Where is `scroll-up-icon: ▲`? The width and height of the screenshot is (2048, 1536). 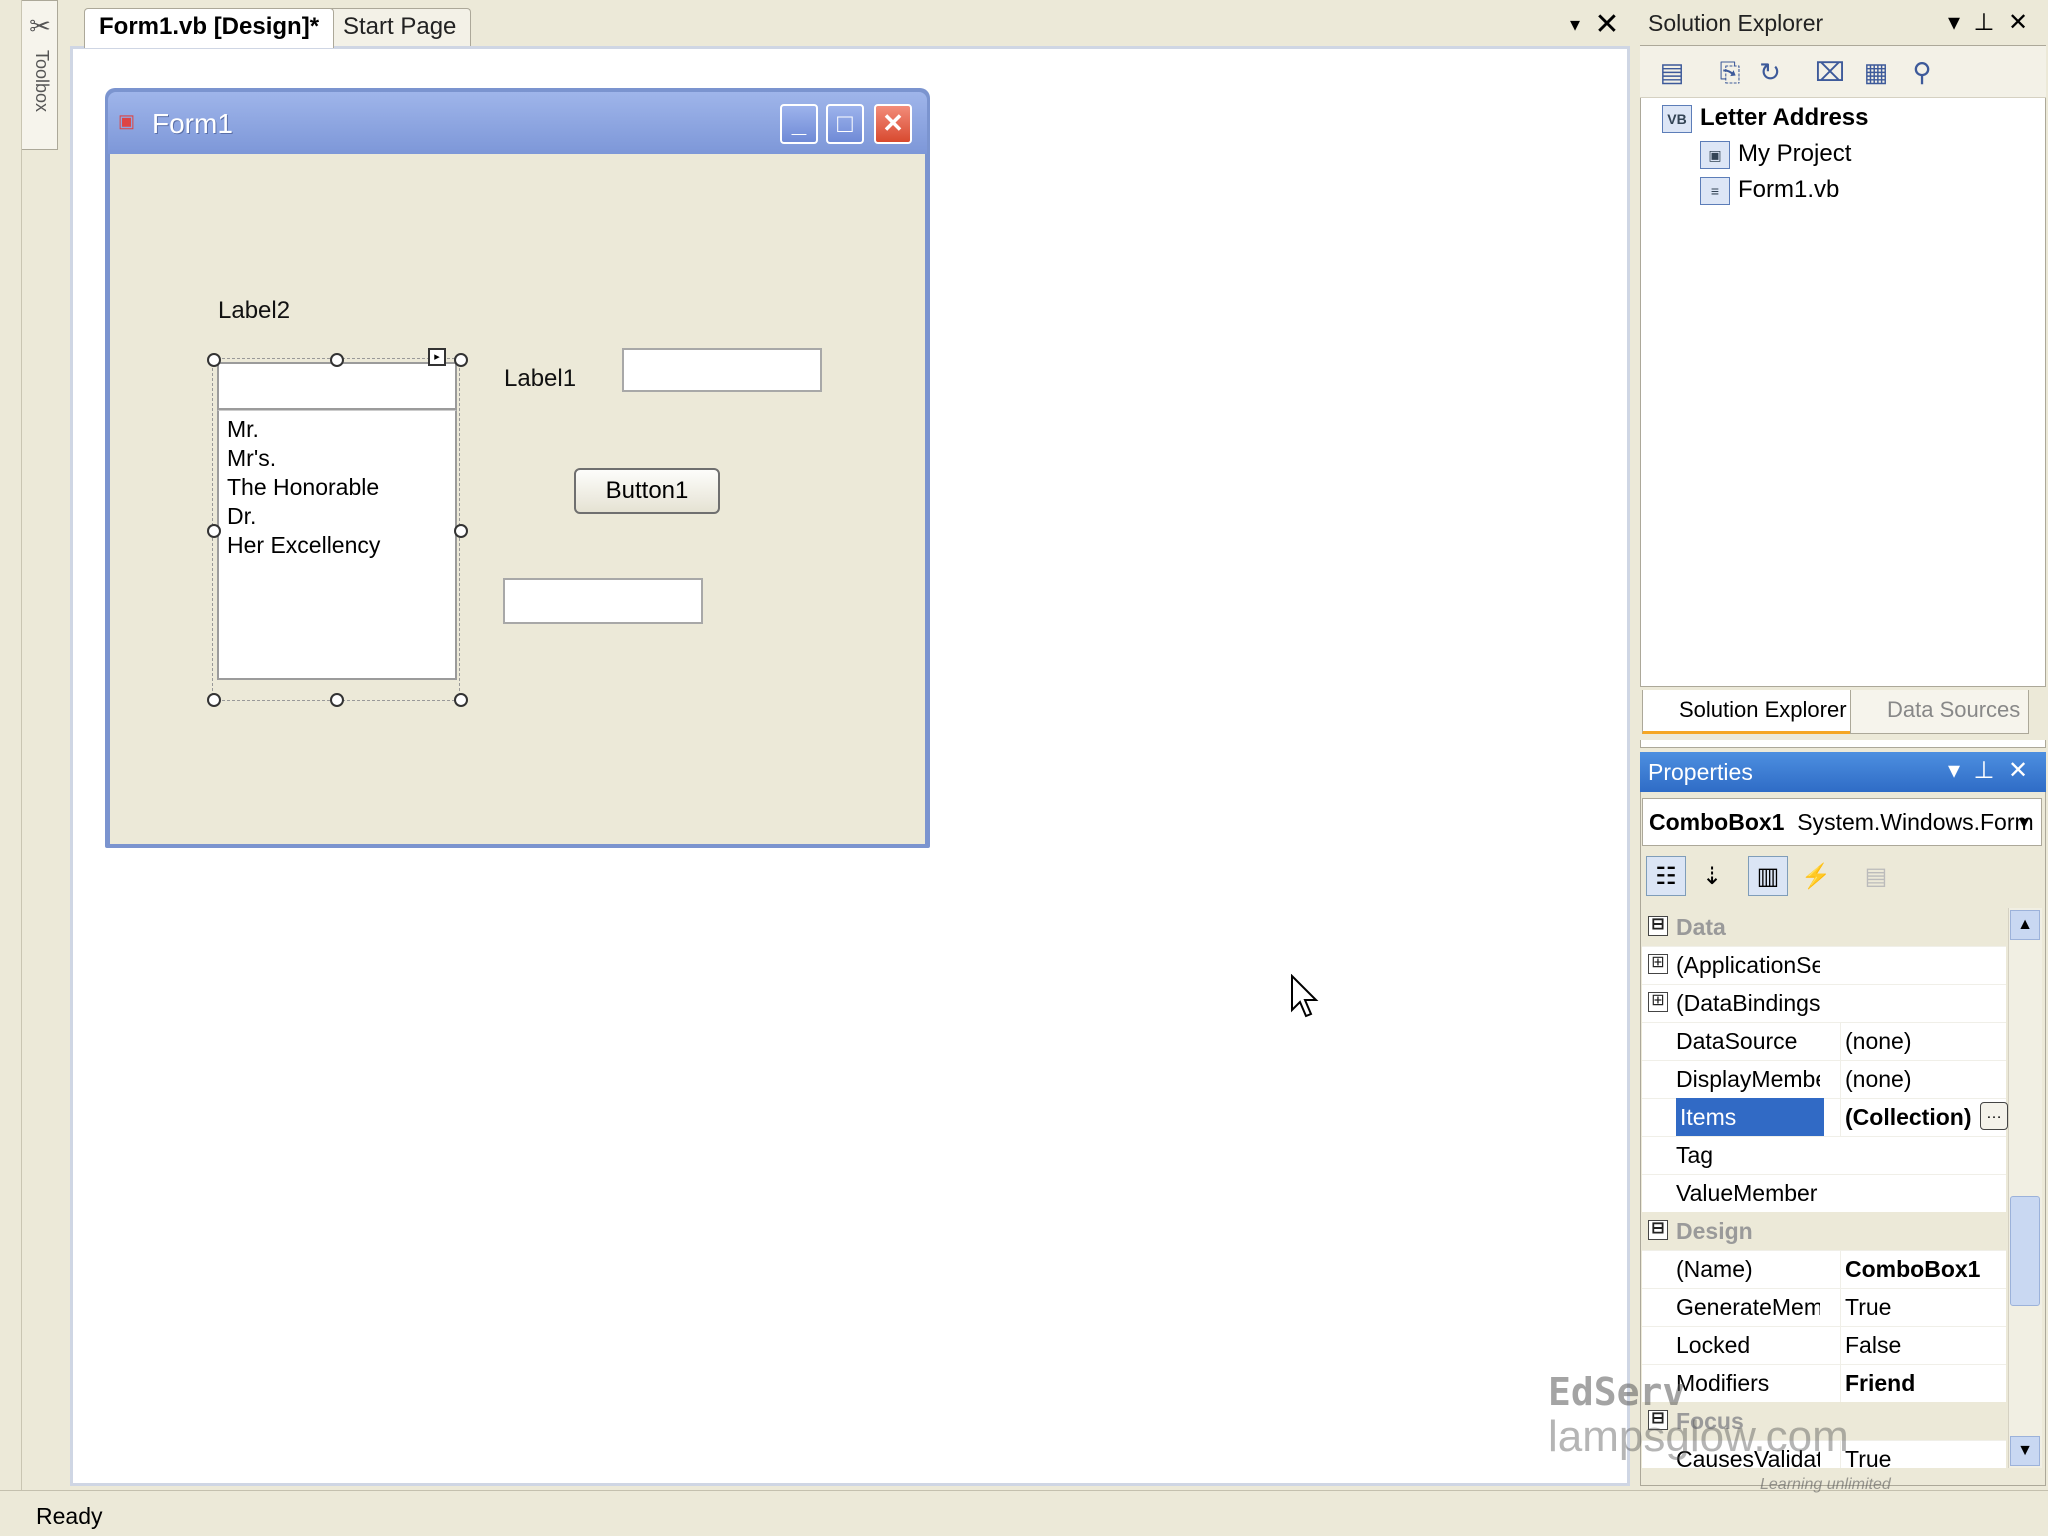
scroll-up-icon: ▲ is located at coordinates (2025, 925).